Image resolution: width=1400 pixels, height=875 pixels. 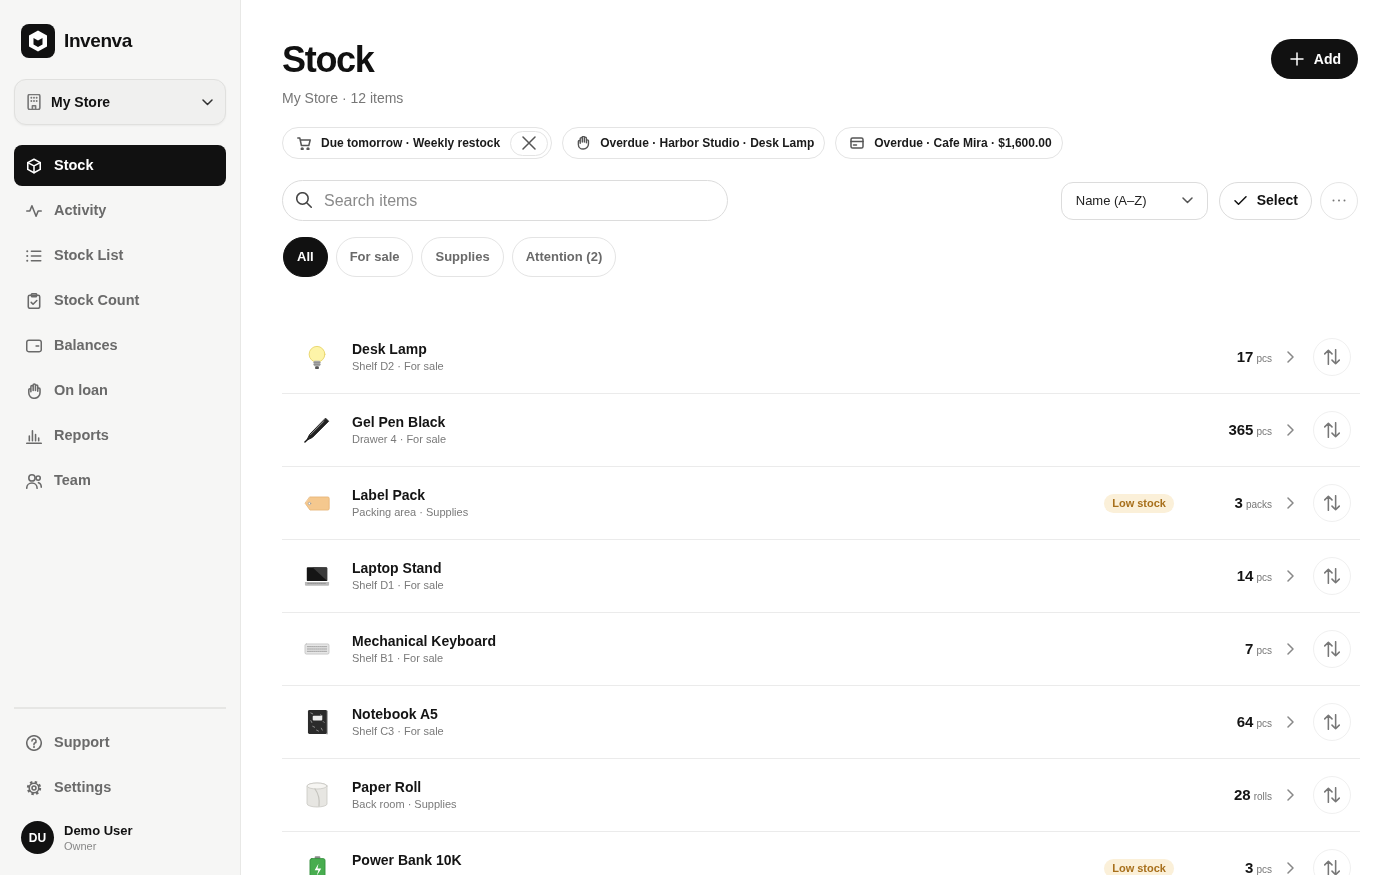 I want to click on user-name: Demo User, so click(x=98, y=830).